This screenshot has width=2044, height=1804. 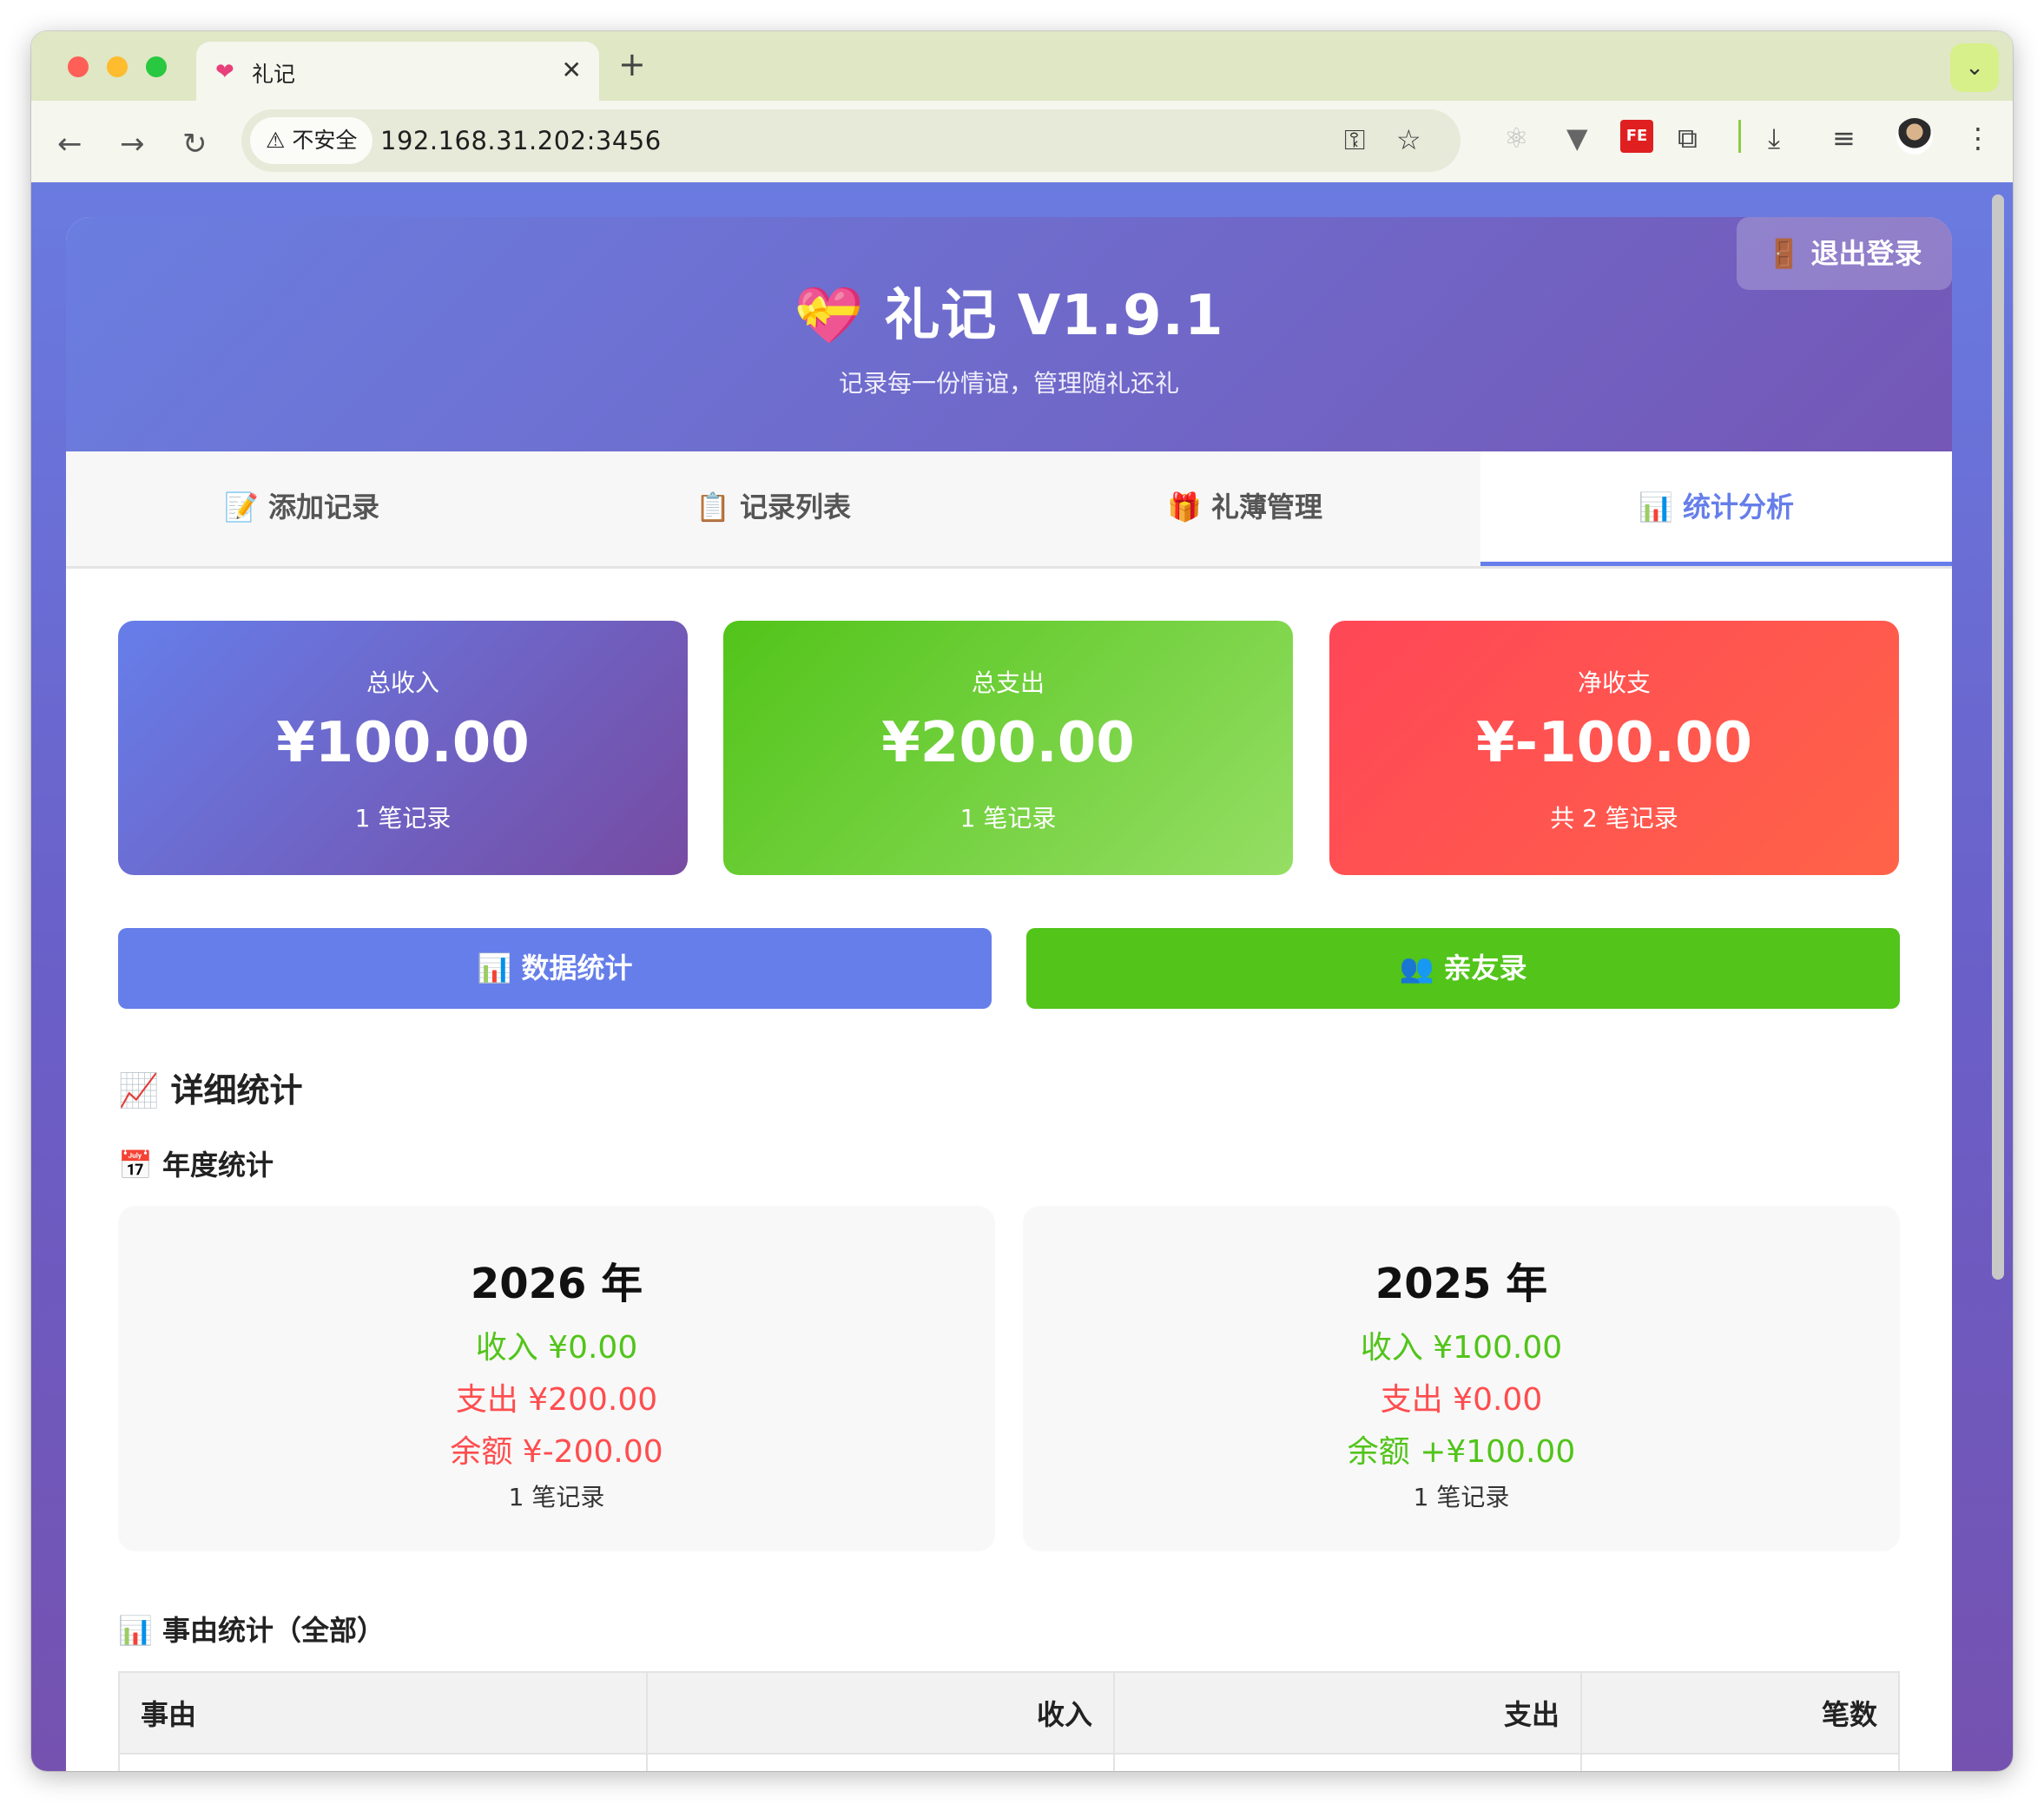 I want to click on back-button: ←, so click(x=69, y=144).